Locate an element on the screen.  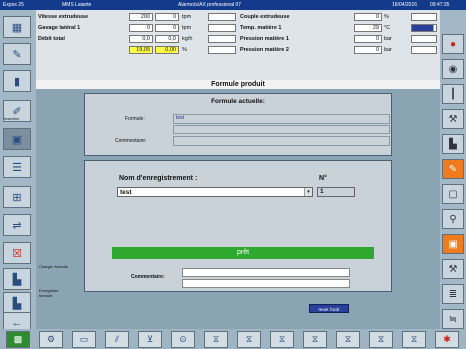
counter-icon: ▭ is located at coordinates (84, 339).